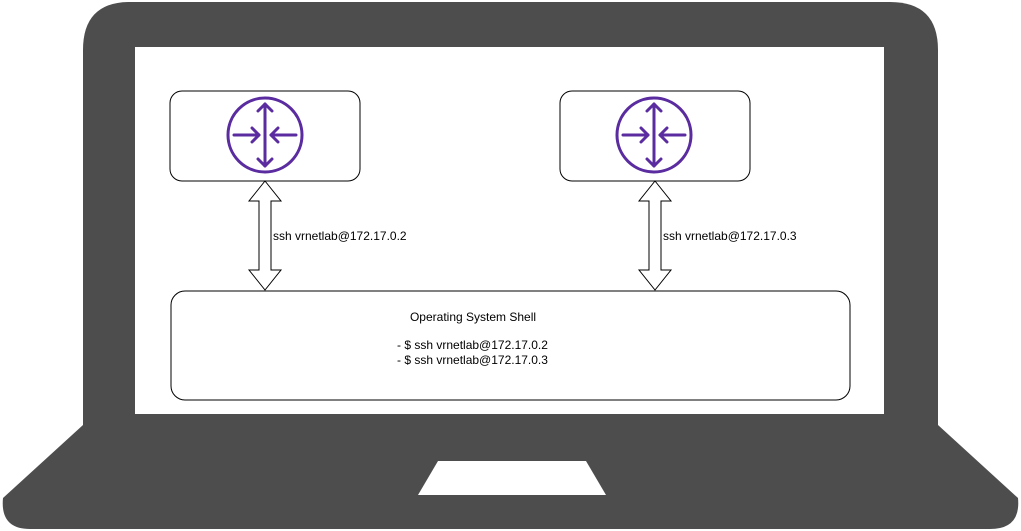  I want to click on ssh-link-label-1: ssh vrnetlab@172.17.0.2, so click(340, 236).